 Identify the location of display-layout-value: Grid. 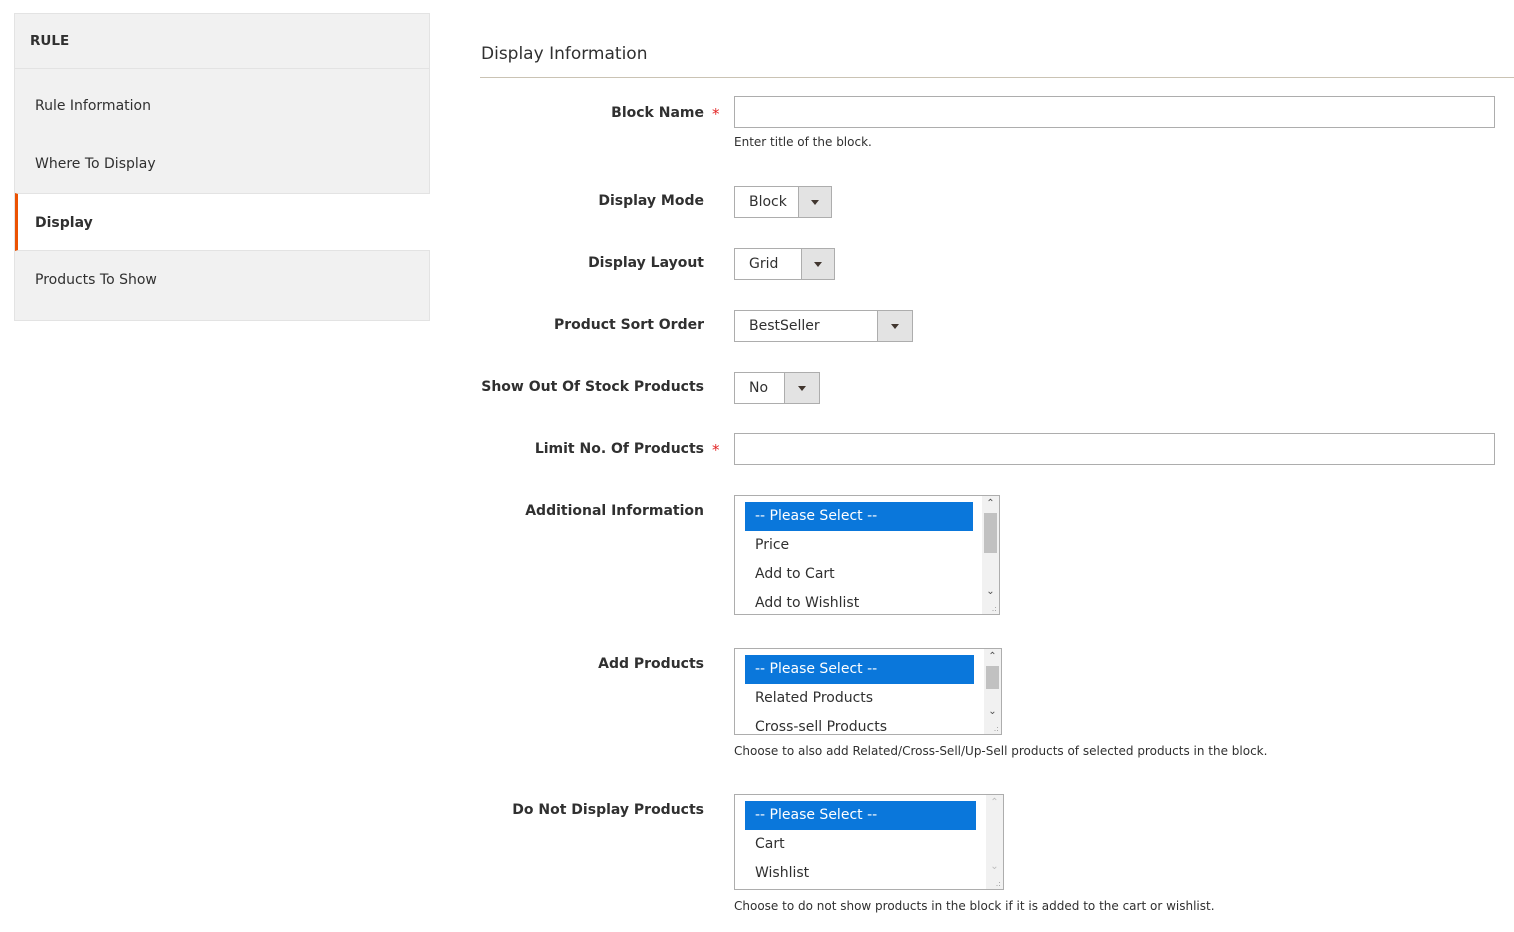
(764, 264).